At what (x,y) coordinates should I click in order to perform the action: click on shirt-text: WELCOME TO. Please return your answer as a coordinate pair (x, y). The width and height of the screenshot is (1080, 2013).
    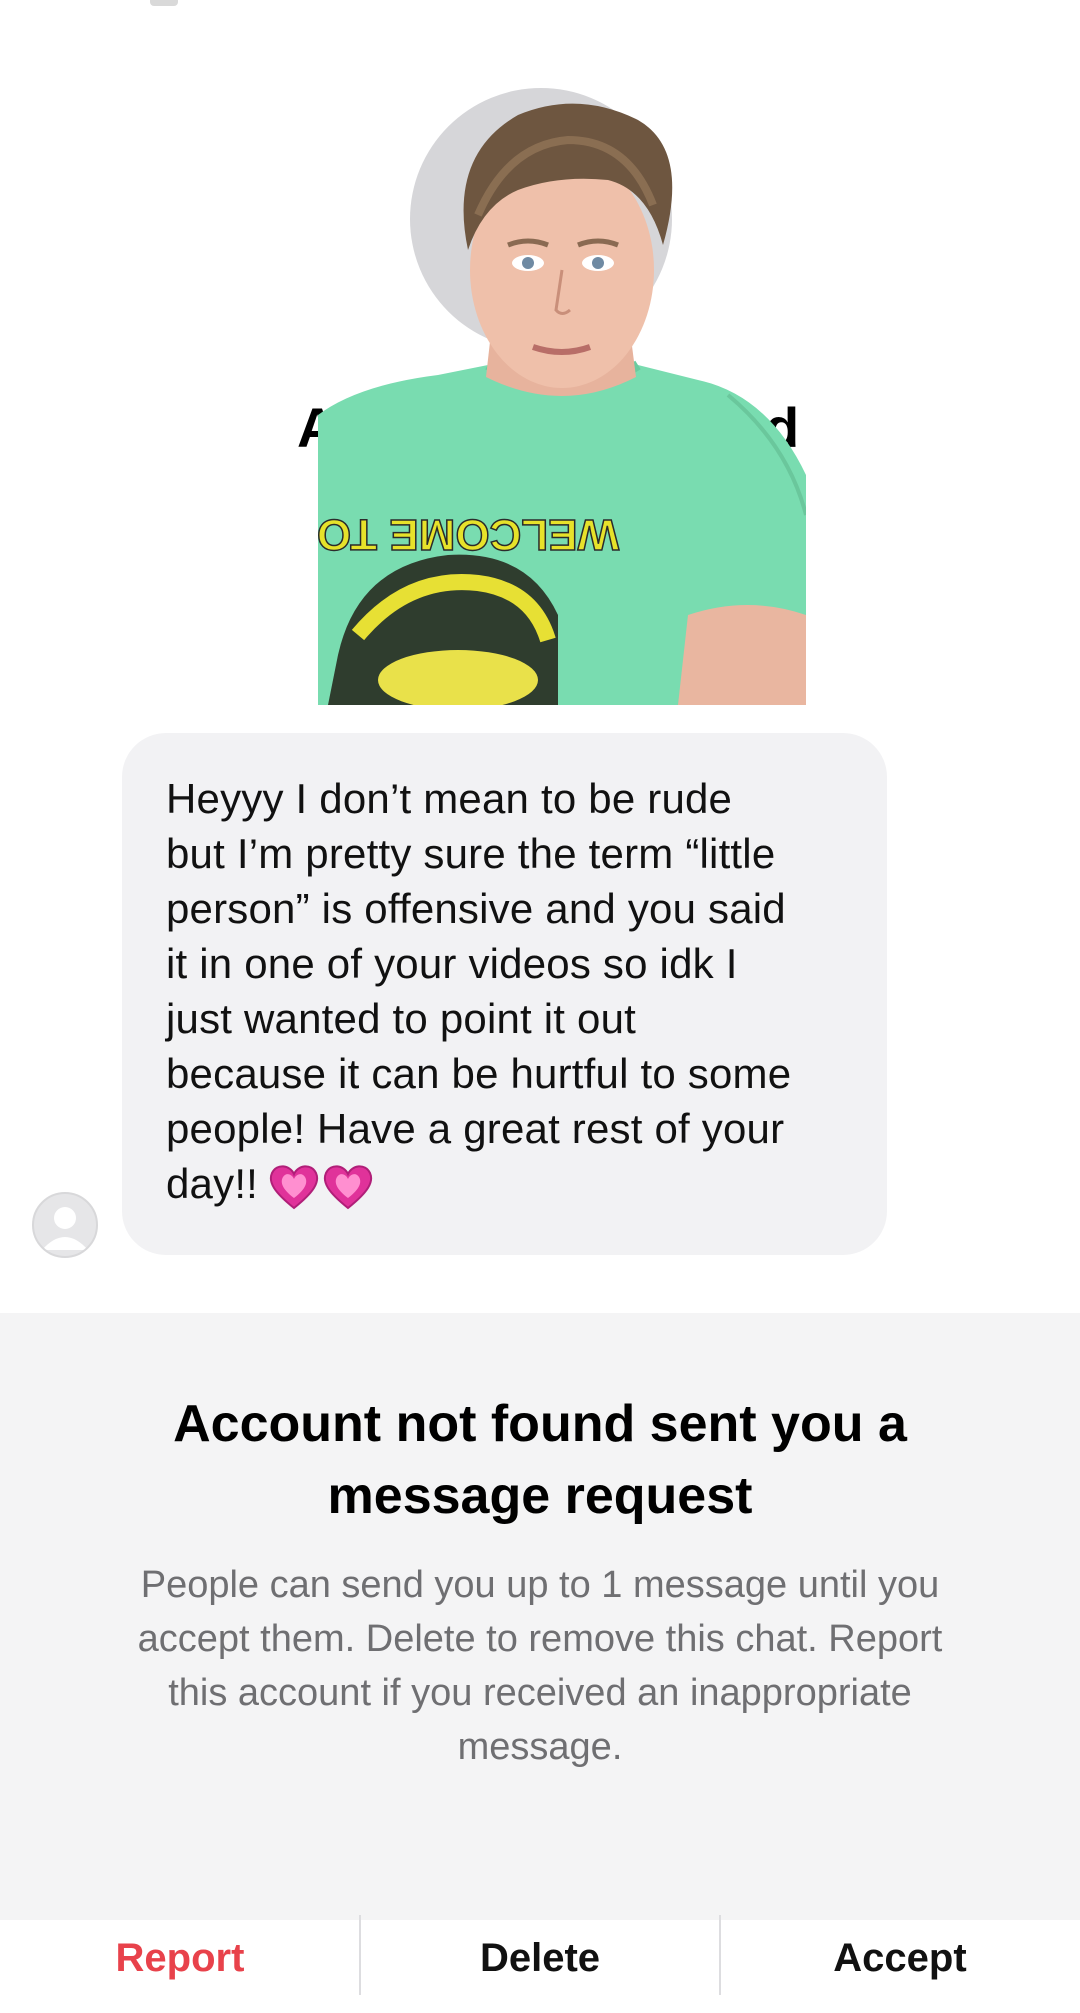
    Looking at the image, I should click on (468, 534).